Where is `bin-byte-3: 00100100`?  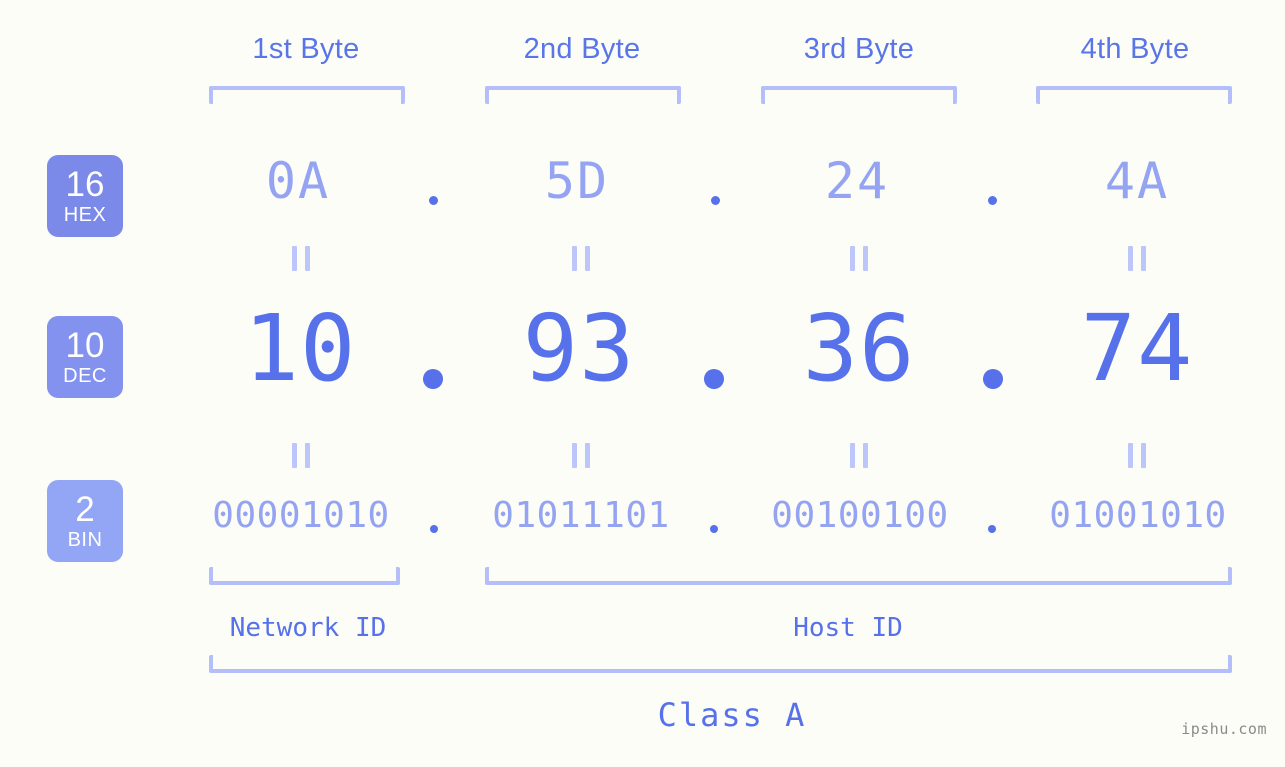
bin-byte-3: 00100100 is located at coordinates (860, 515).